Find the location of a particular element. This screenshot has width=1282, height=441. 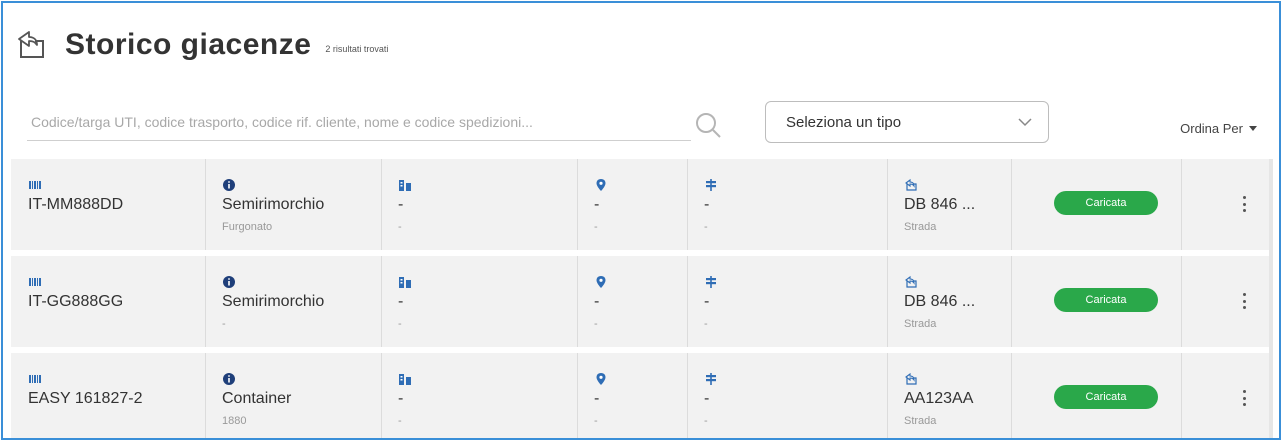

uti-cell: EASY 161827-2 is located at coordinates (108, 395).